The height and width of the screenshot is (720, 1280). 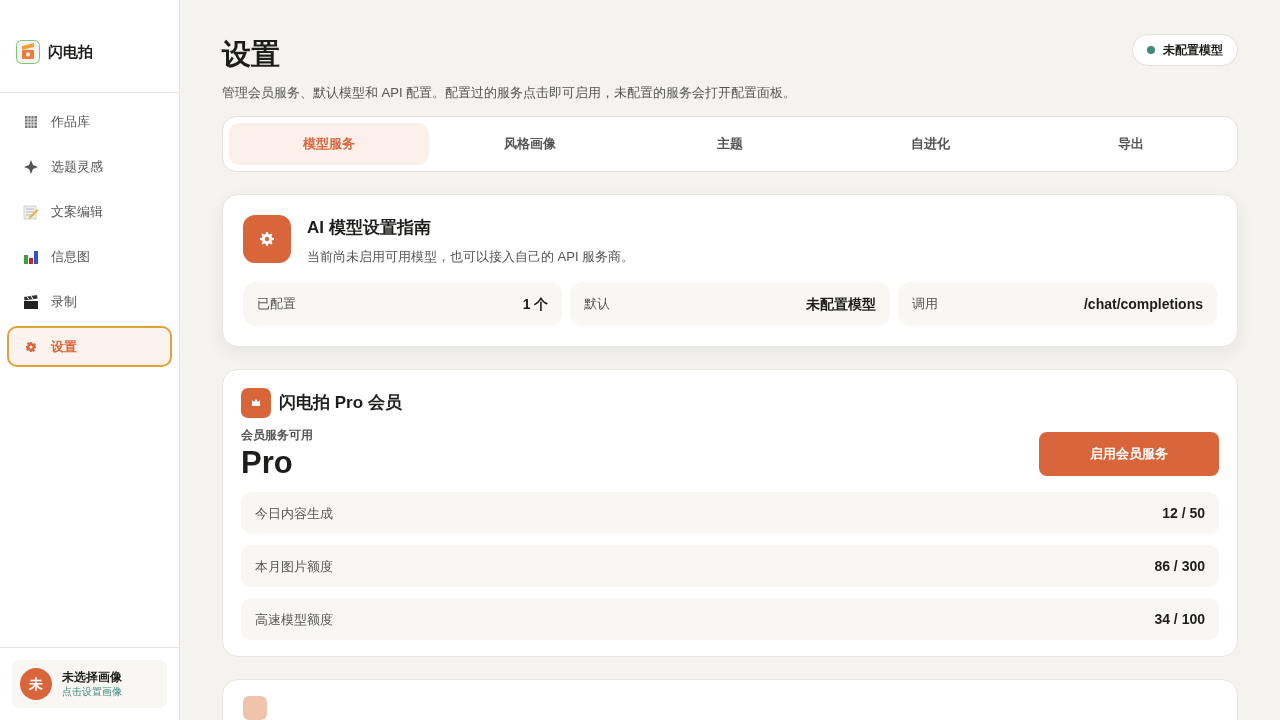 I want to click on app-name: 闪电拍, so click(x=70, y=51).